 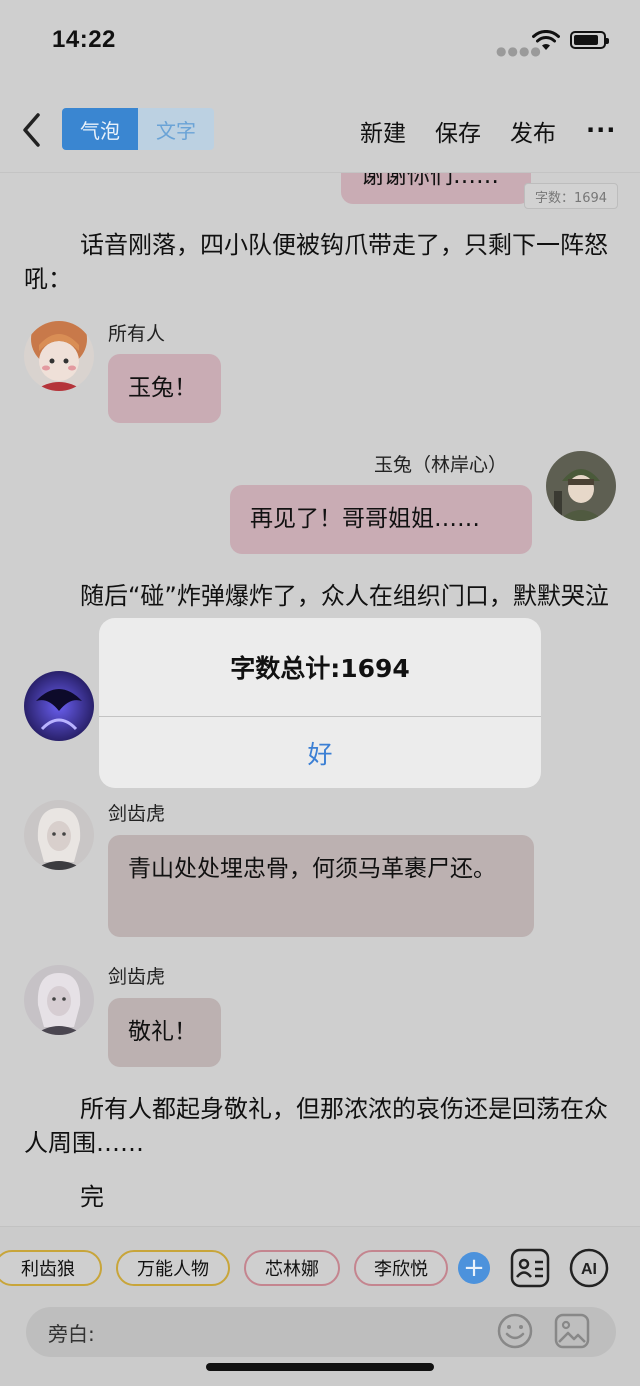 I want to click on save-button: 保存, so click(x=458, y=131).